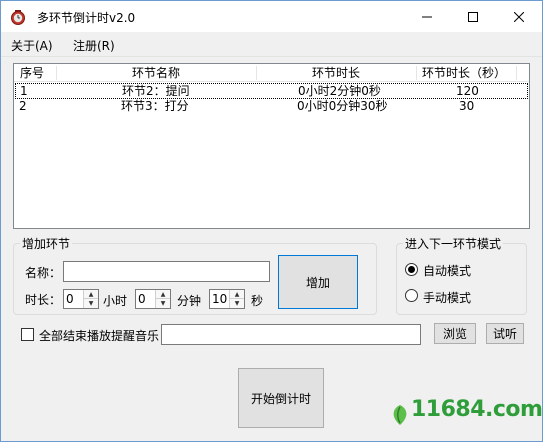 The width and height of the screenshot is (543, 442). I want to click on hours-stepper: 0 ▲ ▼, so click(81, 299).